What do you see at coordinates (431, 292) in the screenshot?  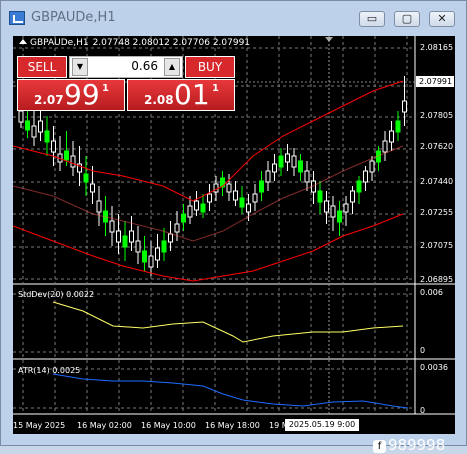 I see `stddev-max-label: 0.006` at bounding box center [431, 292].